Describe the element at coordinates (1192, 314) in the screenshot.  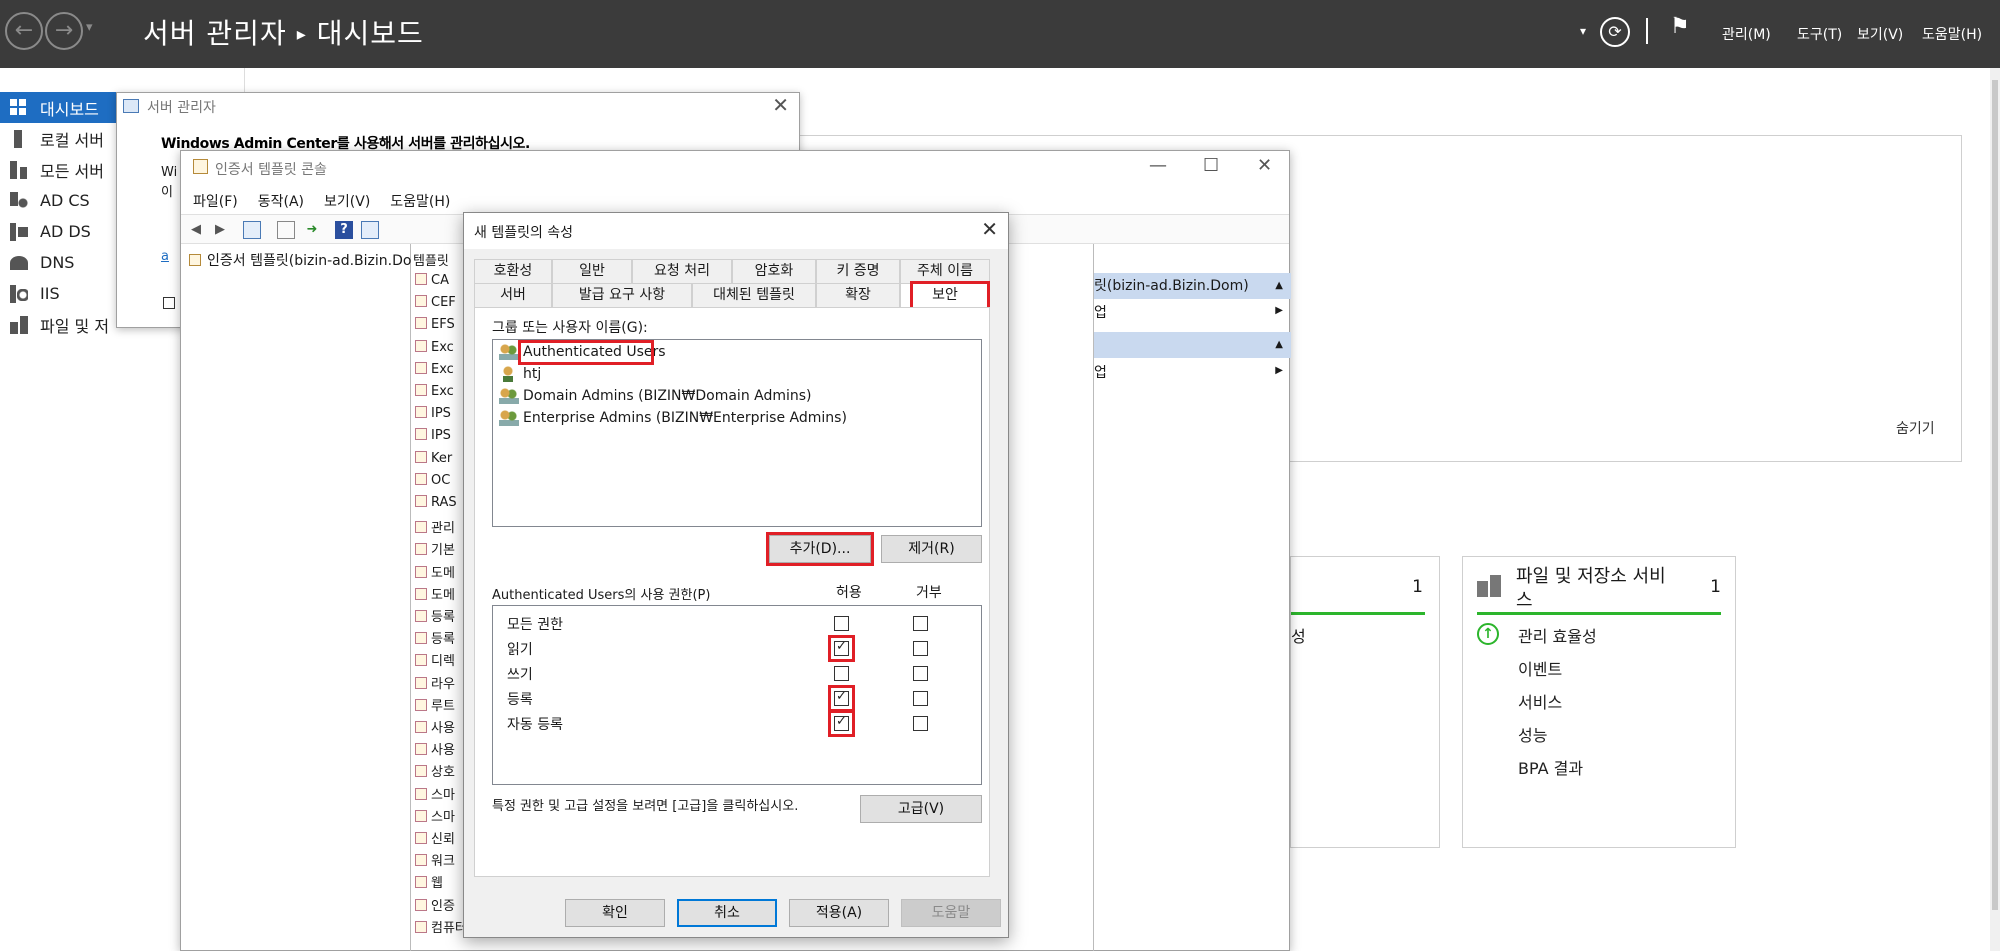
I see `action-more: 업 ▶` at that location.